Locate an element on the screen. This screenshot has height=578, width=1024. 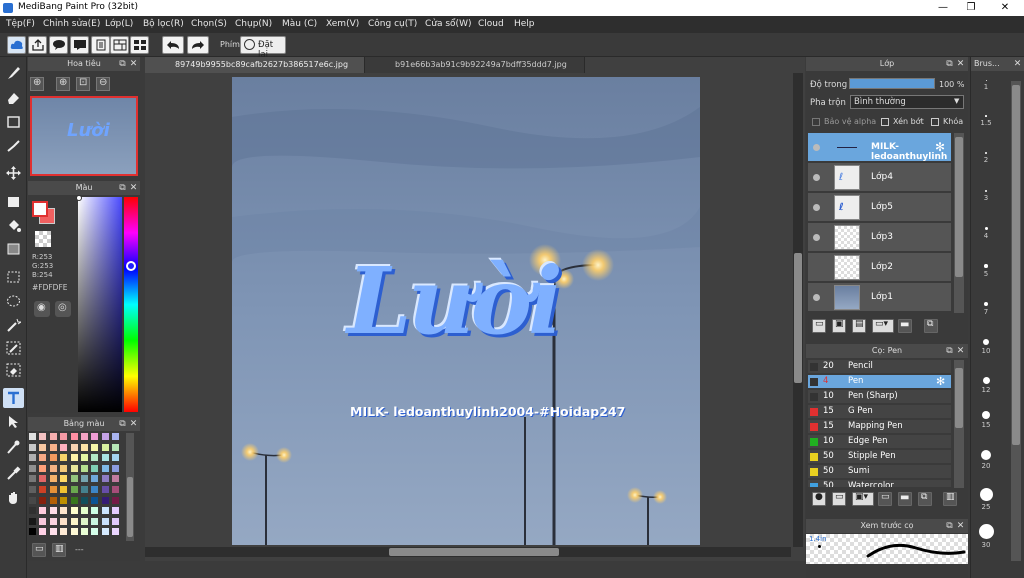
palette-scroll-thumb is located at coordinates (130, 507).